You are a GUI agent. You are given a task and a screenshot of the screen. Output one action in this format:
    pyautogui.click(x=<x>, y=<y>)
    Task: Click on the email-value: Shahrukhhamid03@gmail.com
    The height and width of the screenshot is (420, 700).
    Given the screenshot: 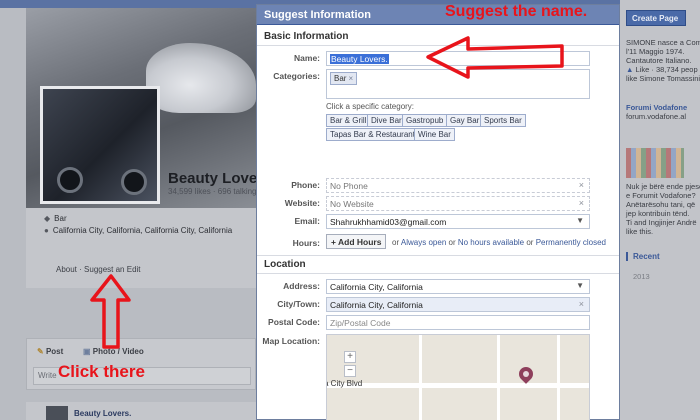 What is the action you would take?
    pyautogui.click(x=388, y=222)
    